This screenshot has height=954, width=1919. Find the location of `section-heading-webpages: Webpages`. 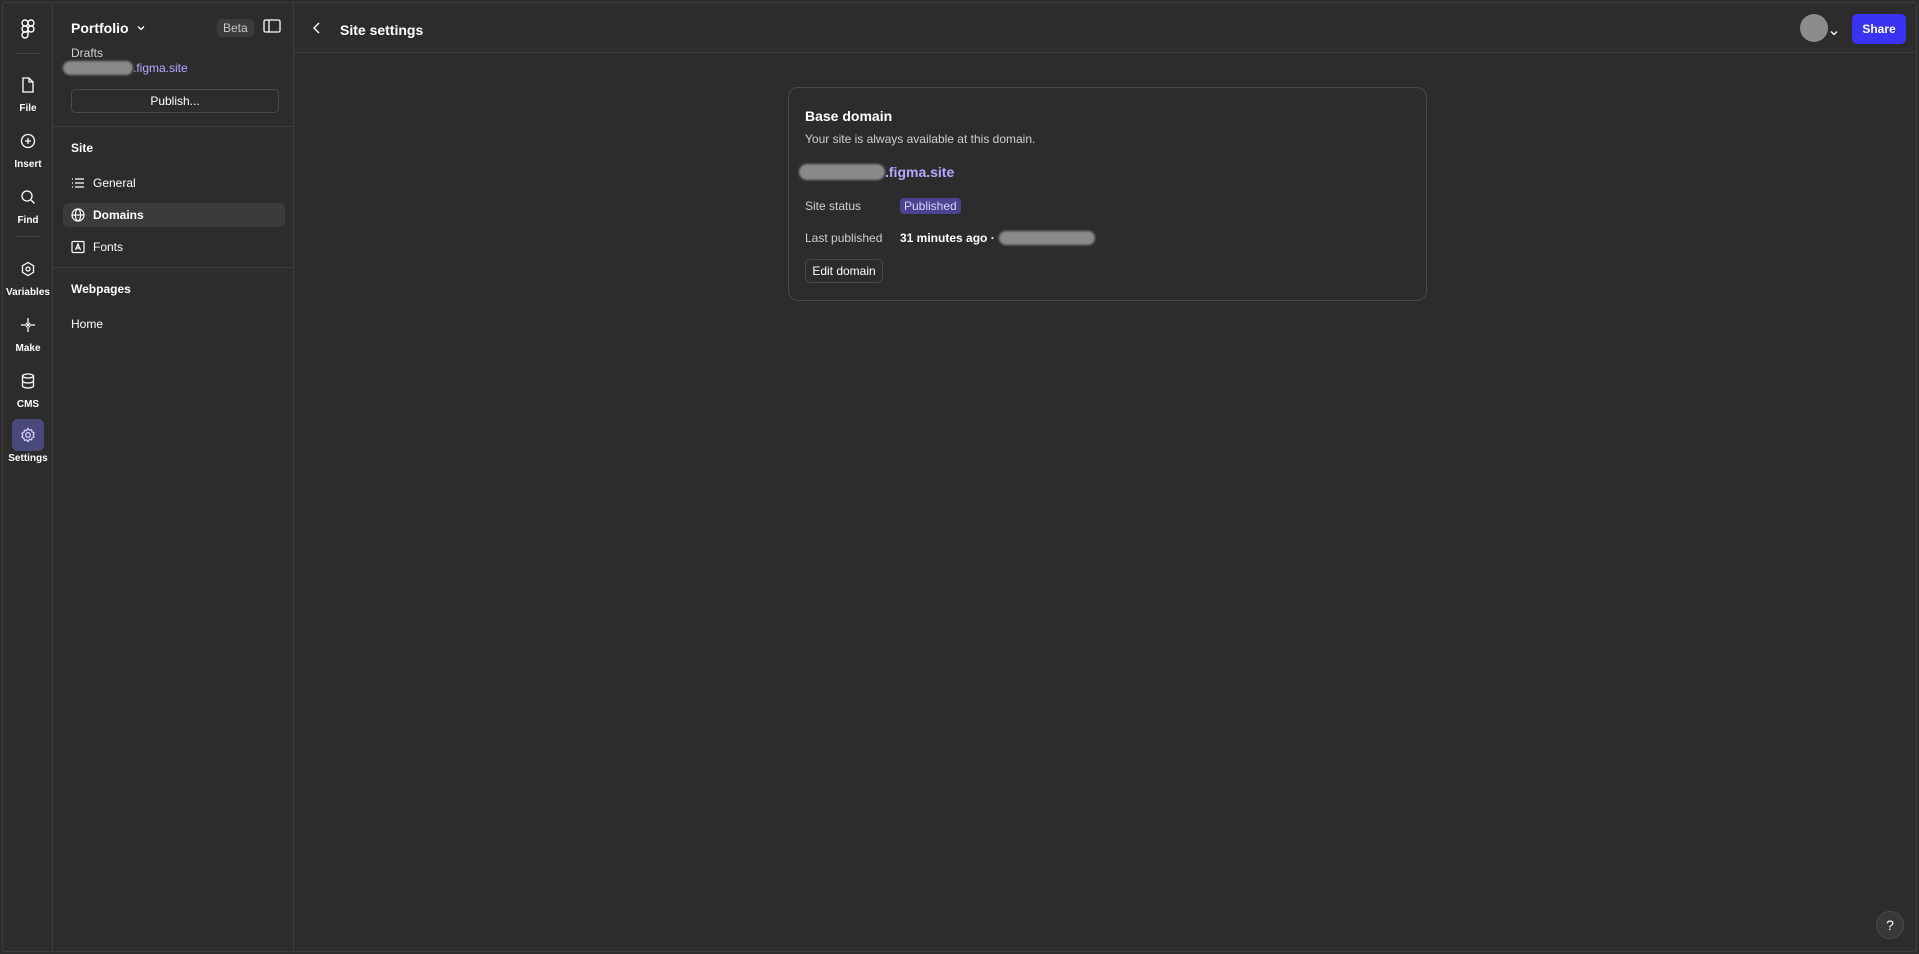

section-heading-webpages: Webpages is located at coordinates (101, 289).